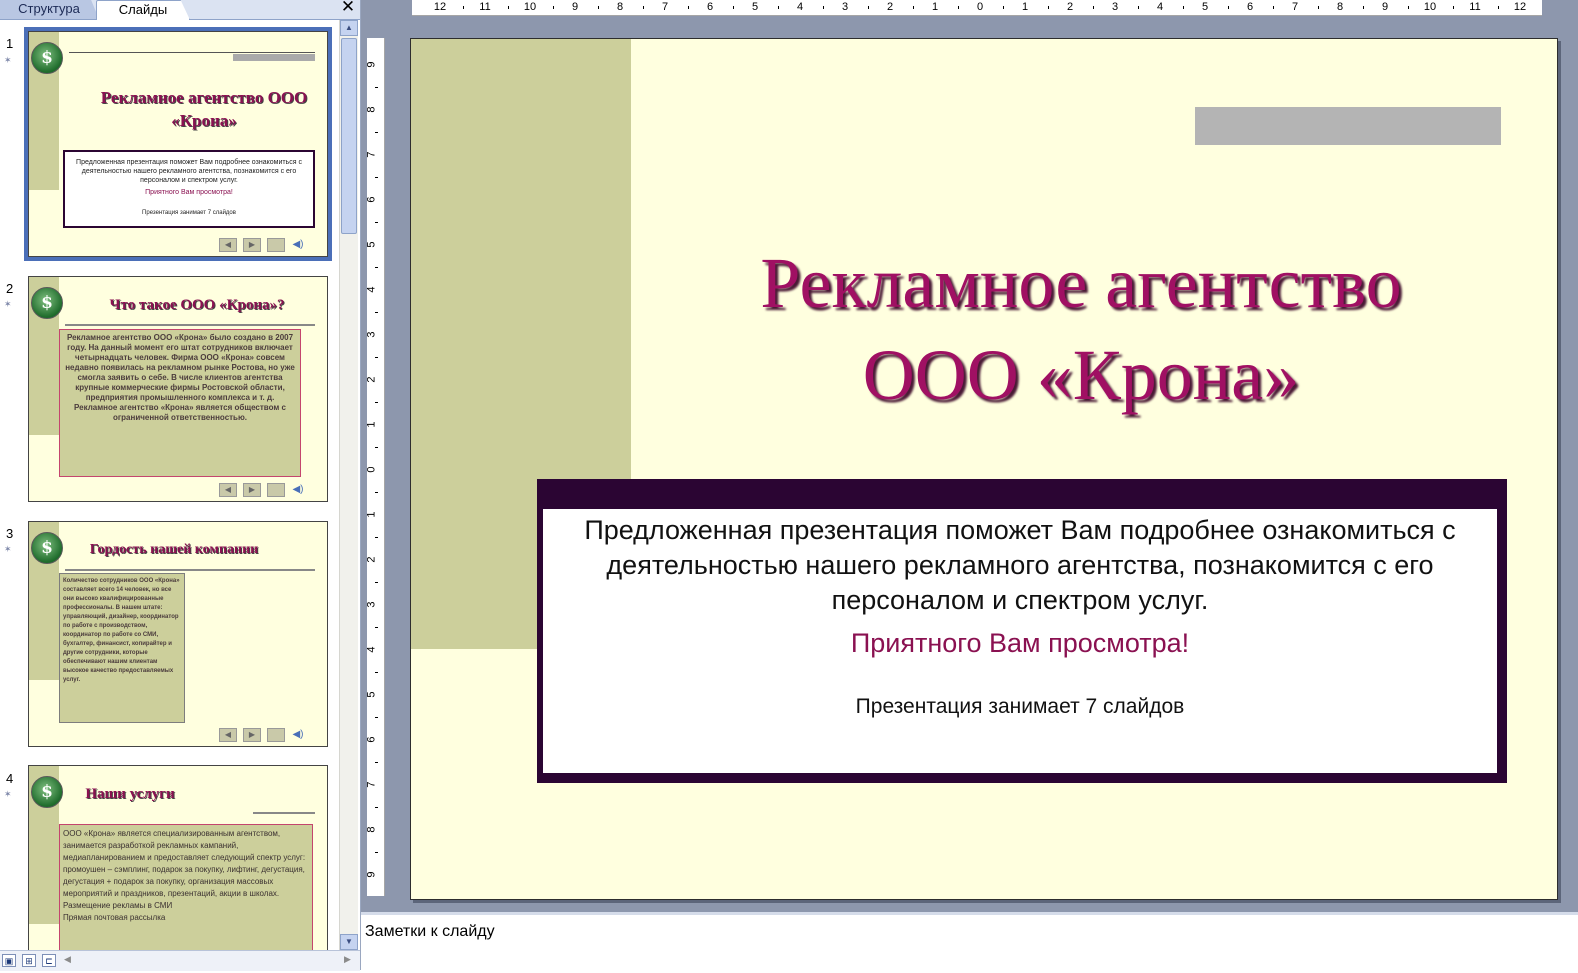 This screenshot has width=1578, height=973. Describe the element at coordinates (189, 192) in the screenshot. I see `thumb-invite: Приятного Вам просмотра!` at that location.